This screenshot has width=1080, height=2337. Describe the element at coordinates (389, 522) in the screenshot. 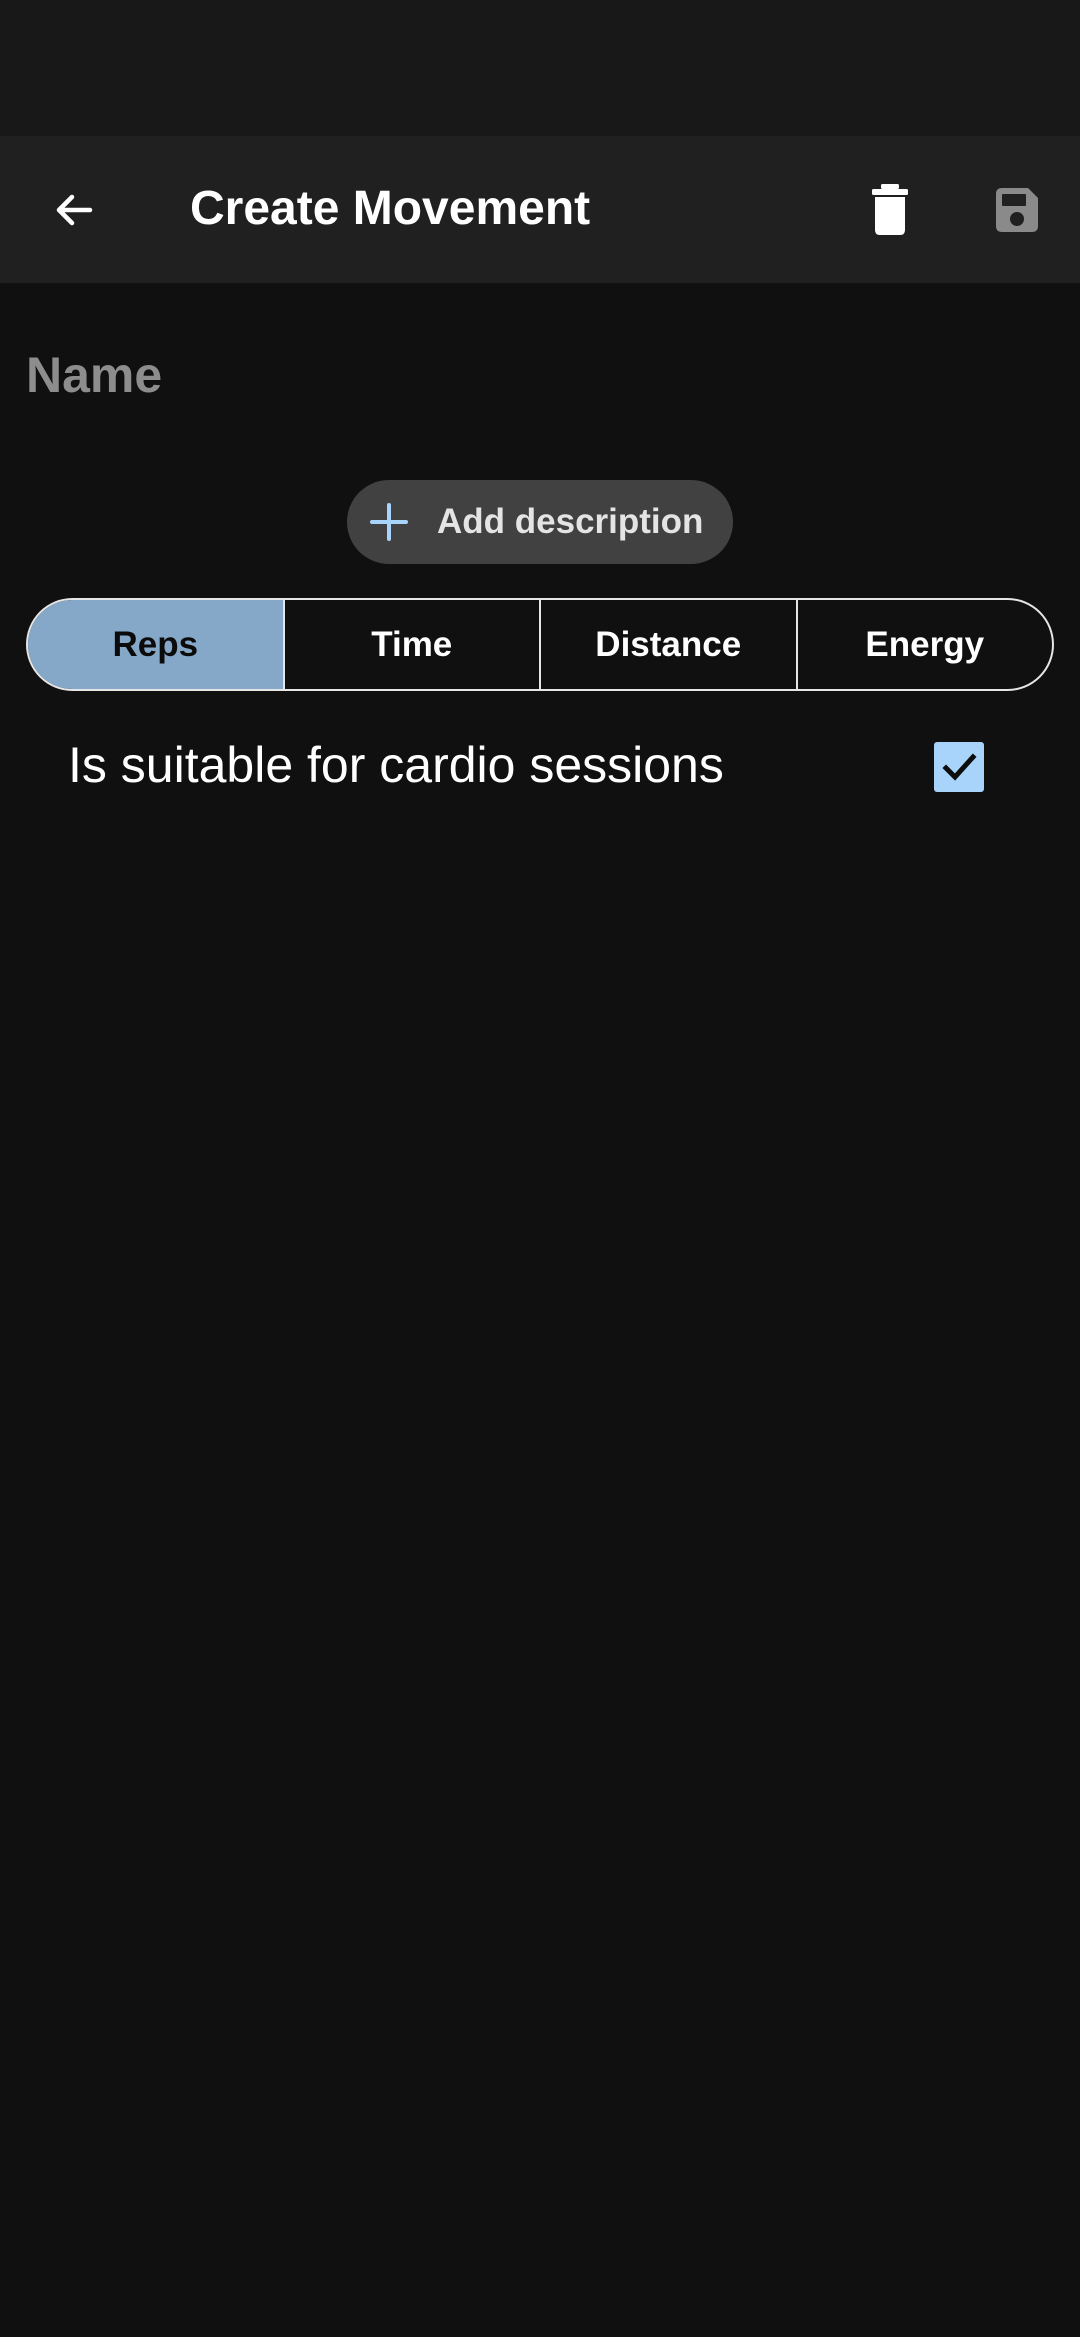

I see `plus-icon` at that location.